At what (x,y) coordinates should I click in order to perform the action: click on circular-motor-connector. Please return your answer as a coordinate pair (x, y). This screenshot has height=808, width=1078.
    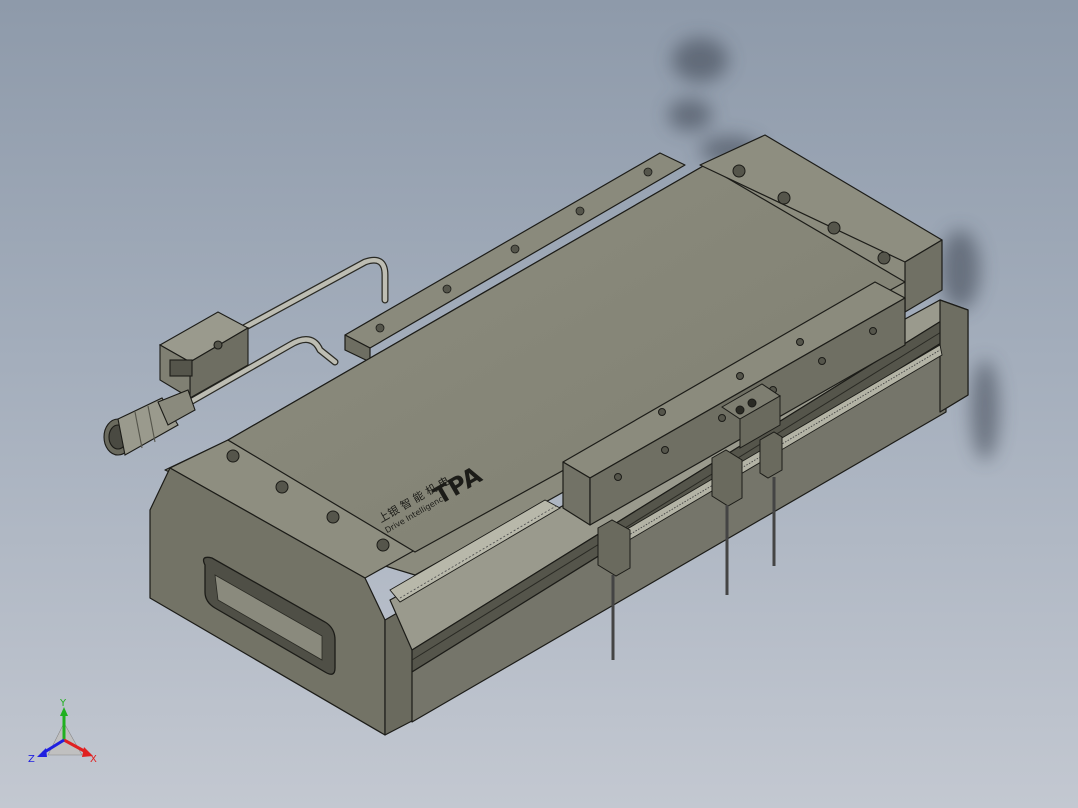
    Looking at the image, I should click on (149, 422).